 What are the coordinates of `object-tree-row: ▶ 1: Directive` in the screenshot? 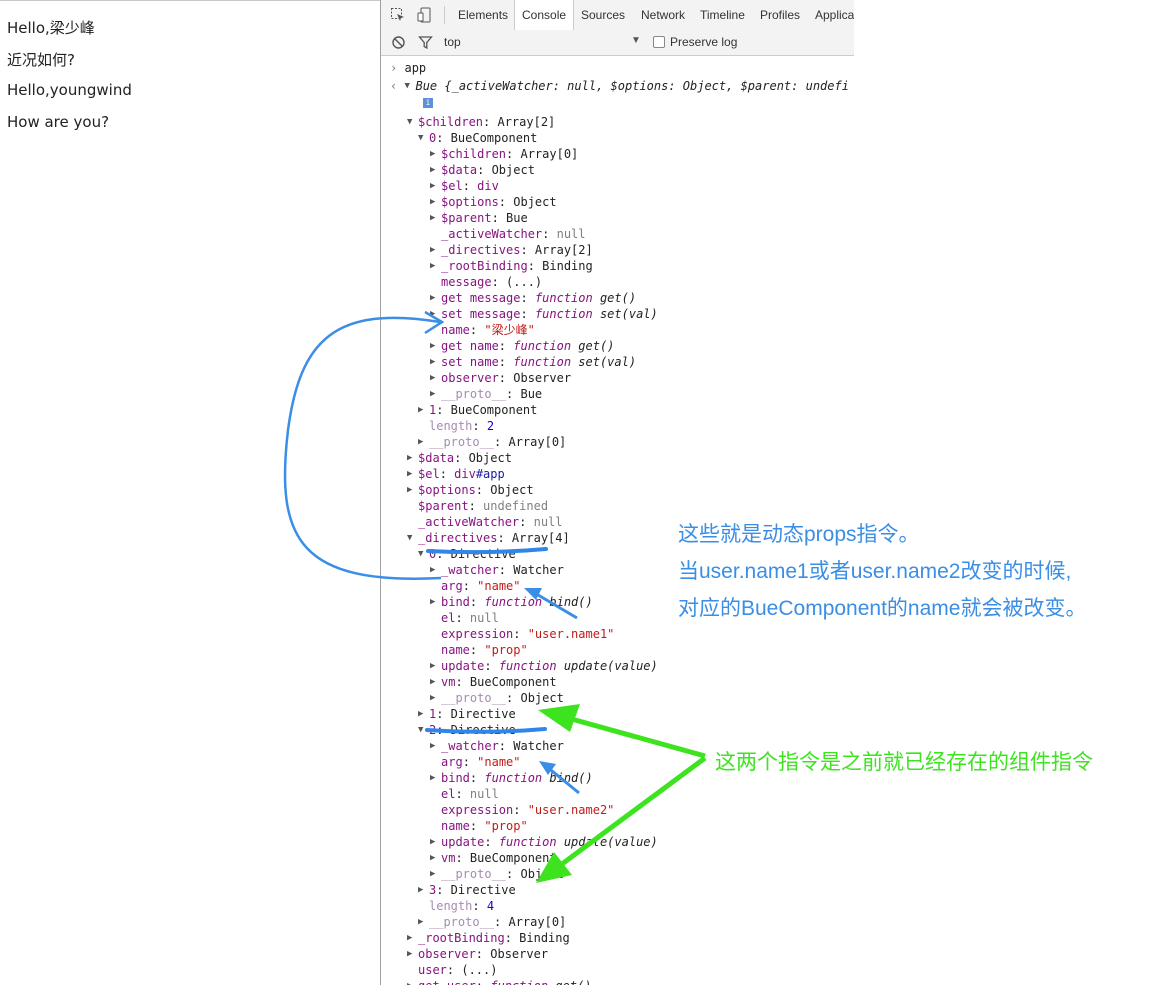 It's located at (467, 714).